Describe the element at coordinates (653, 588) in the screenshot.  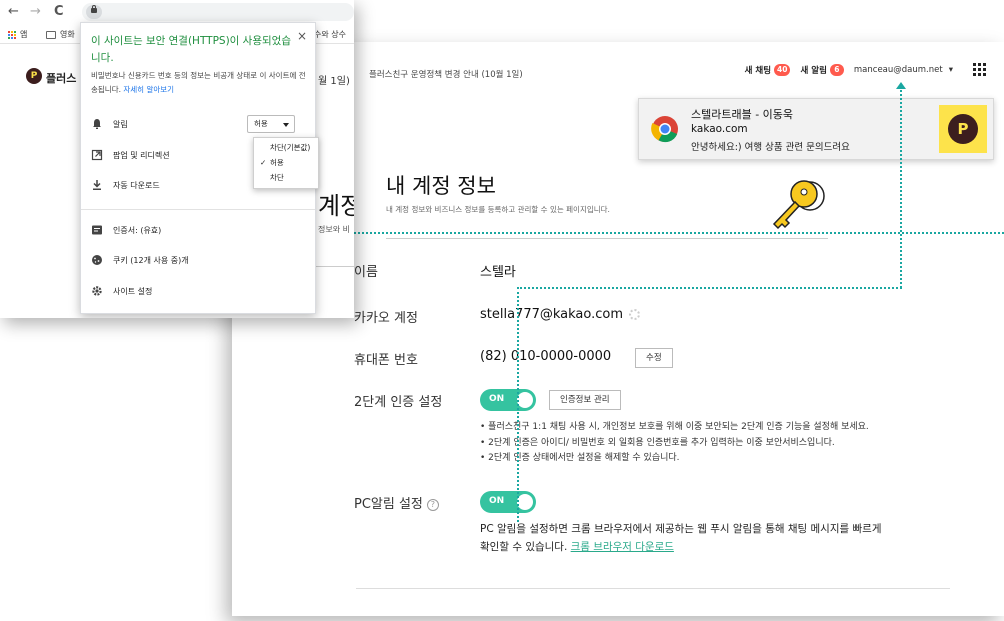
I see `bottom-divider` at that location.